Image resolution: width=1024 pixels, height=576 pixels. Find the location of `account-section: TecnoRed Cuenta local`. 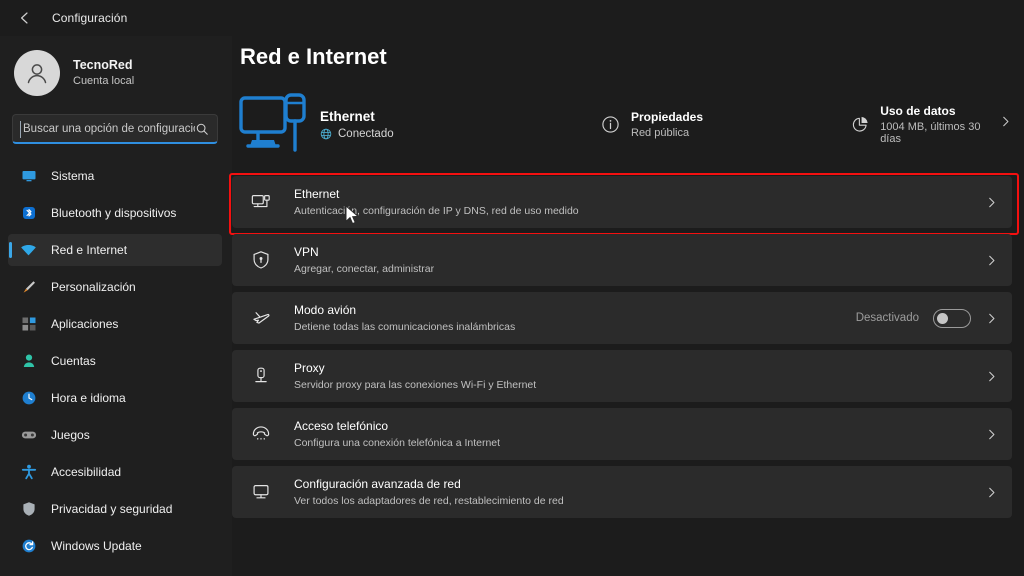

account-section: TecnoRed Cuenta local is located at coordinates (116, 67).